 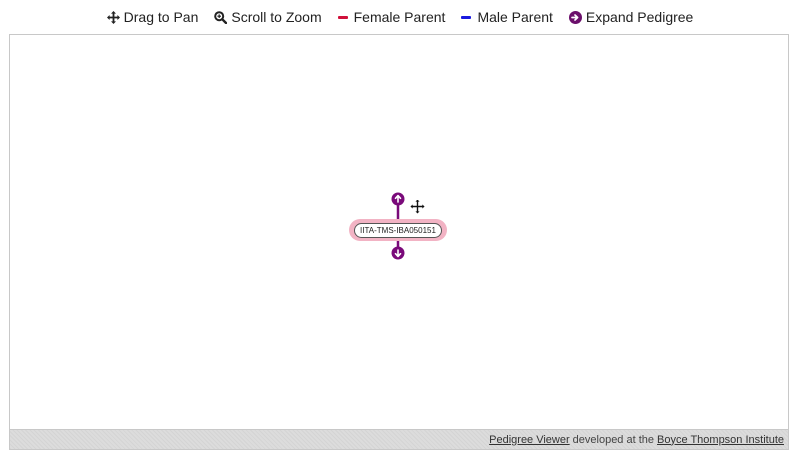 I want to click on legend-pan-label: Drag to Pan, so click(x=161, y=17).